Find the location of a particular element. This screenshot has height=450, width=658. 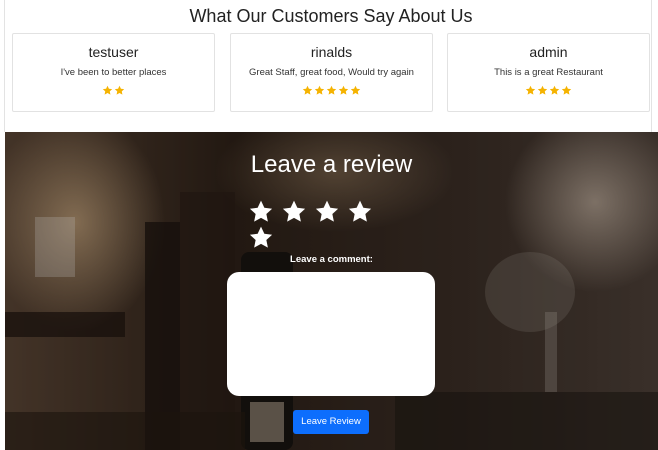

rating-star-5-icon is located at coordinates (261, 238).